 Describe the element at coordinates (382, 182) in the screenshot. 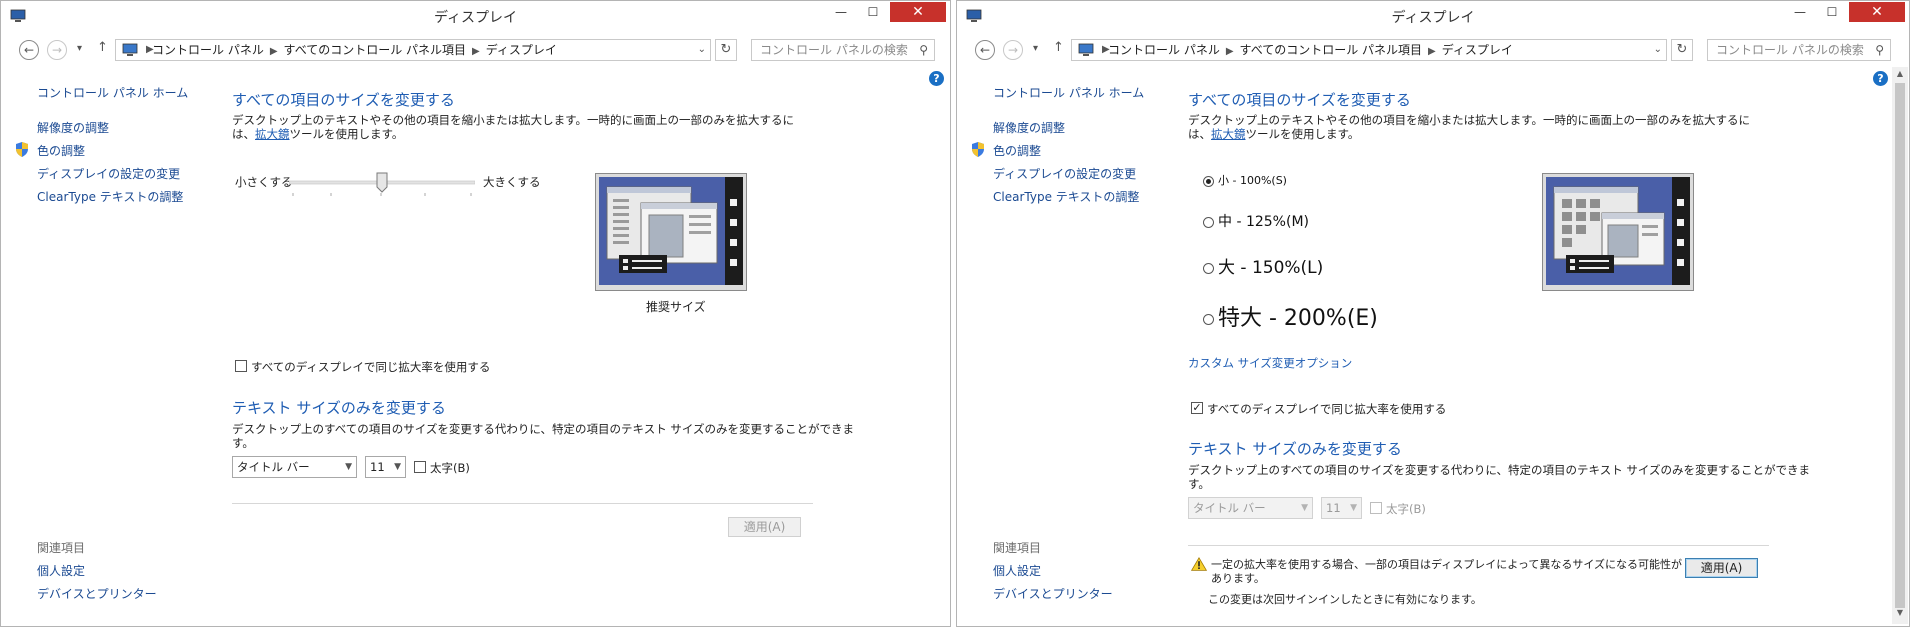

I see `slider-thumb` at that location.